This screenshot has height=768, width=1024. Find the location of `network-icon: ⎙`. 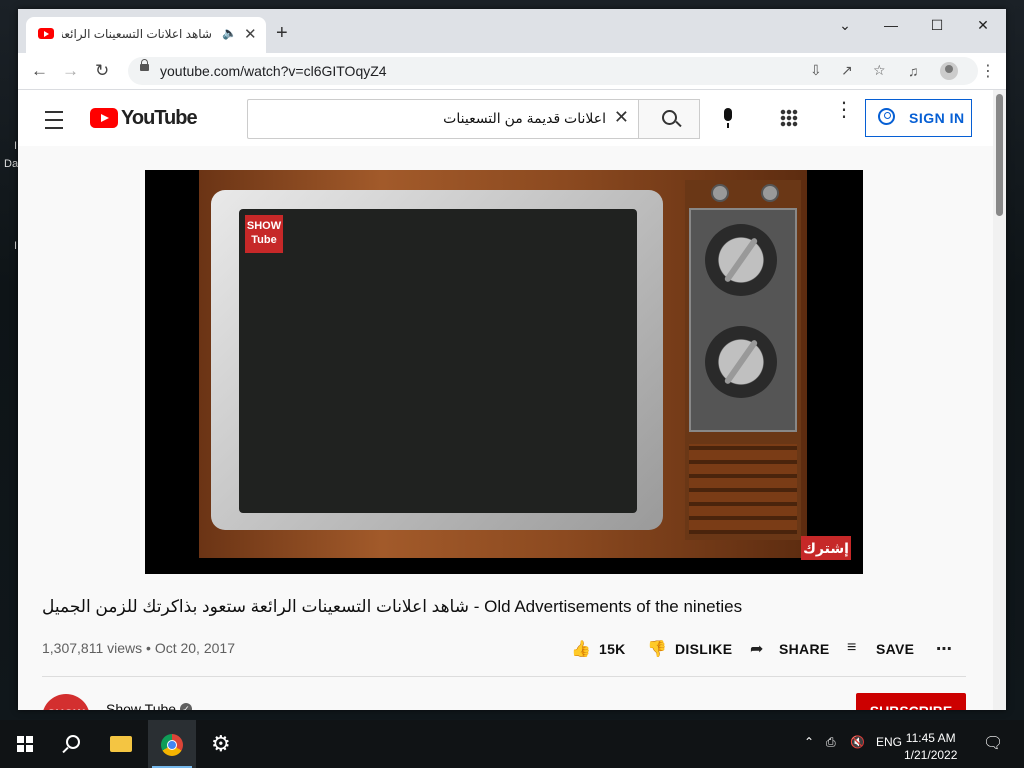

network-icon: ⎙ is located at coordinates (831, 742).